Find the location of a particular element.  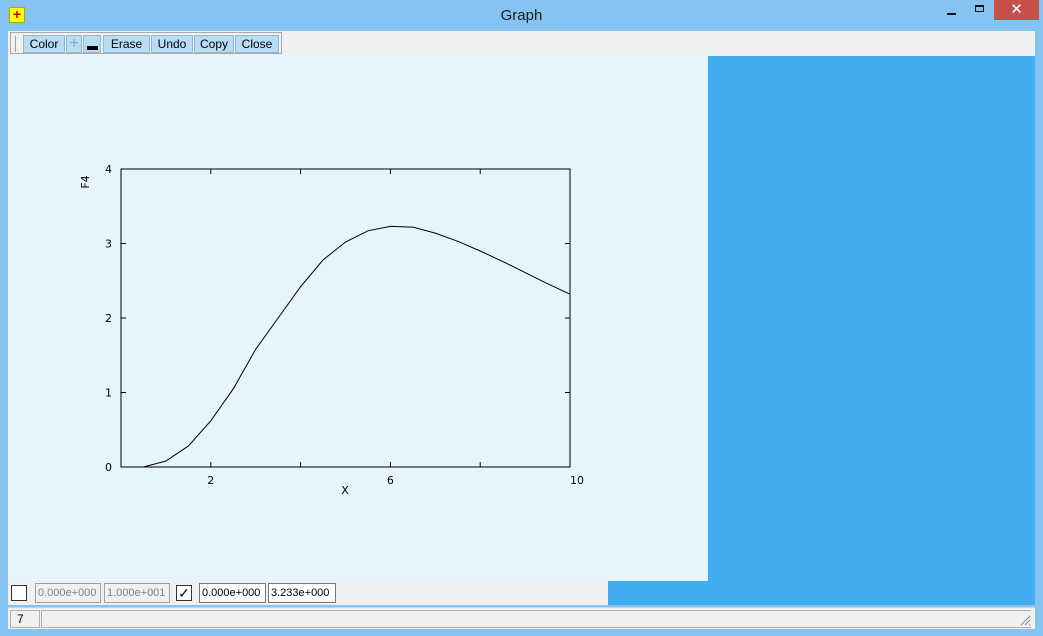

window-title: Graph is located at coordinates (521, 15).